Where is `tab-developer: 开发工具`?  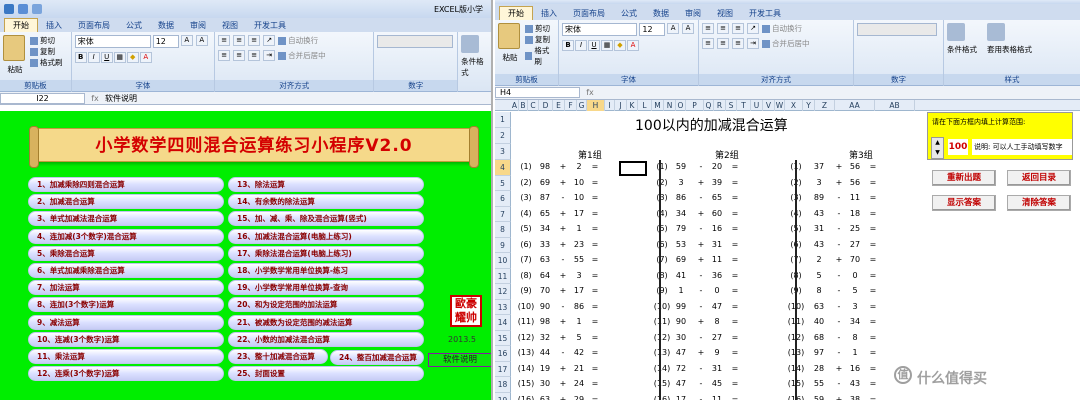
tab-developer: 开发工具 is located at coordinates (270, 25).